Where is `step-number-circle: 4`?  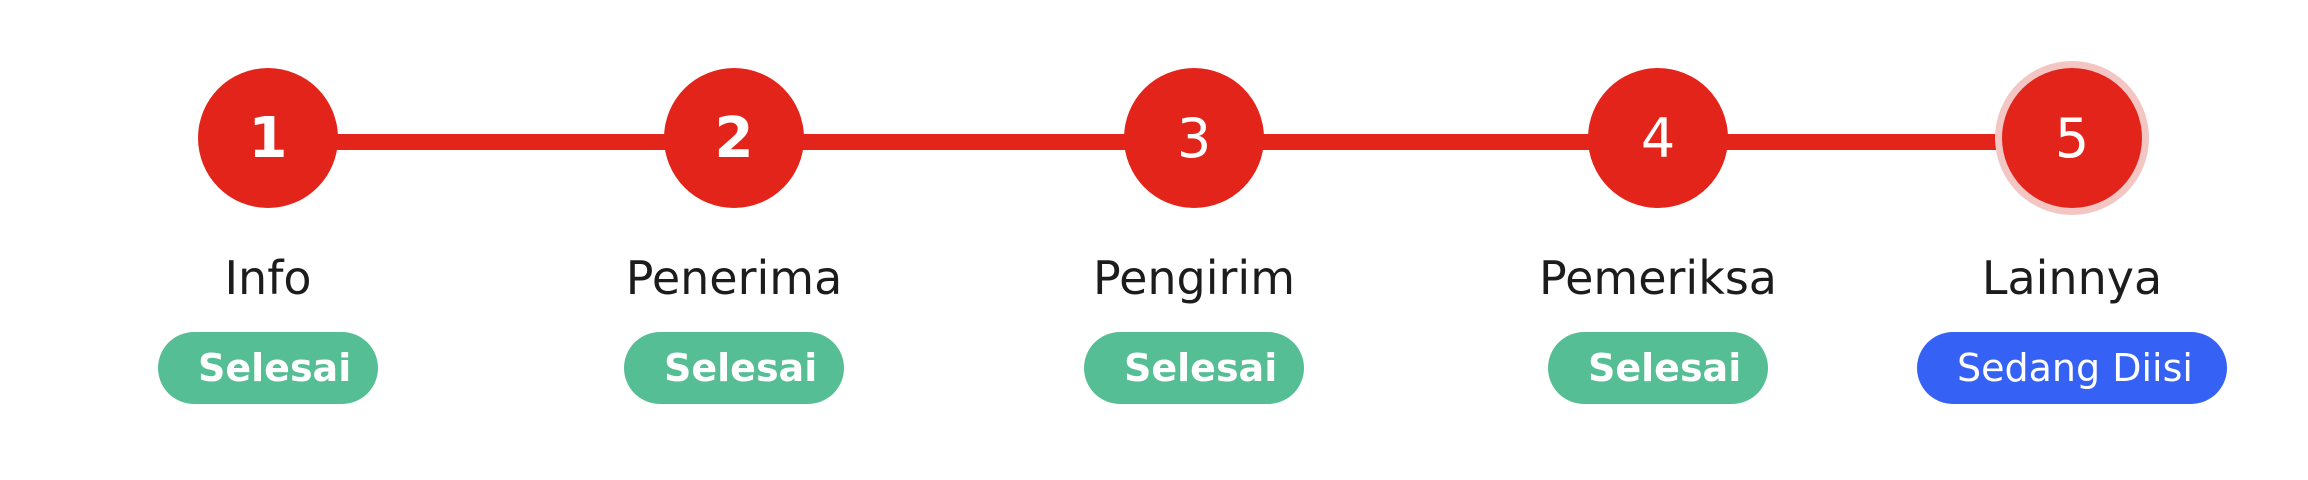 step-number-circle: 4 is located at coordinates (1658, 138).